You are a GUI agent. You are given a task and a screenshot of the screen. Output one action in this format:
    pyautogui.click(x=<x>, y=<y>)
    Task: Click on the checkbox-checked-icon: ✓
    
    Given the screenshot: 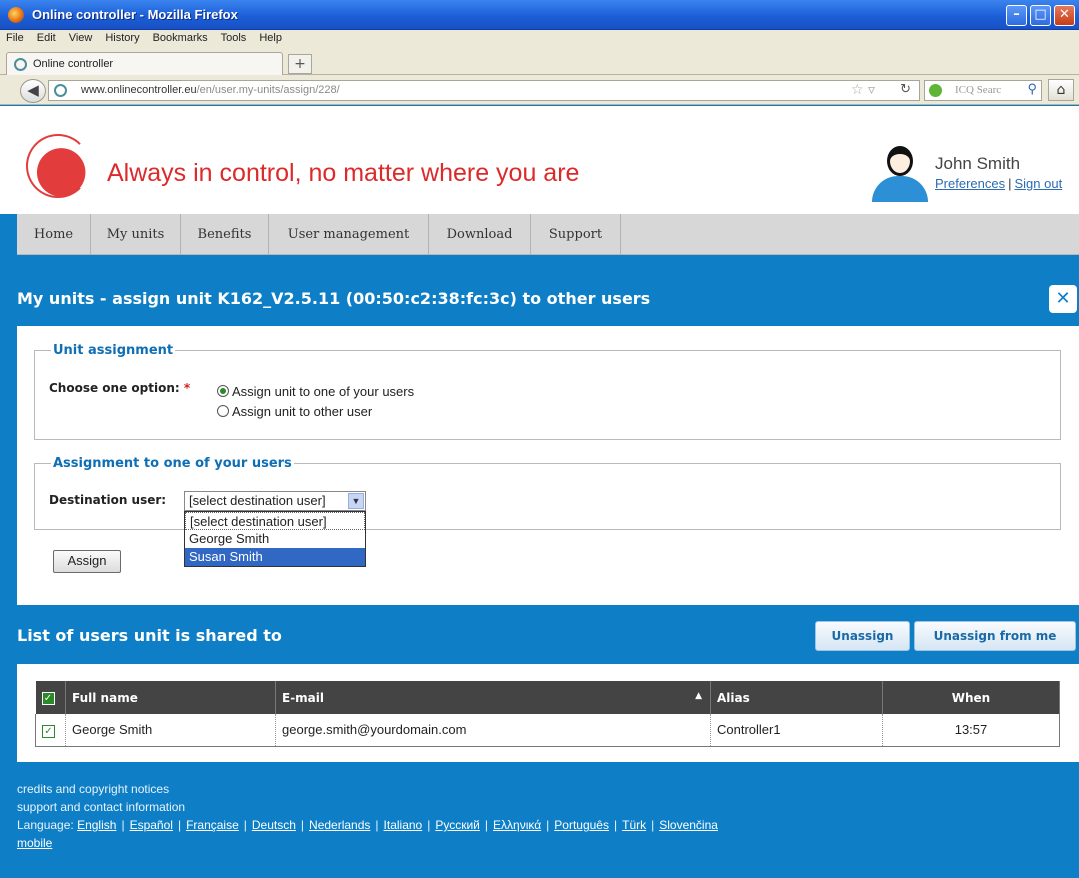 What is the action you would take?
    pyautogui.click(x=48, y=731)
    